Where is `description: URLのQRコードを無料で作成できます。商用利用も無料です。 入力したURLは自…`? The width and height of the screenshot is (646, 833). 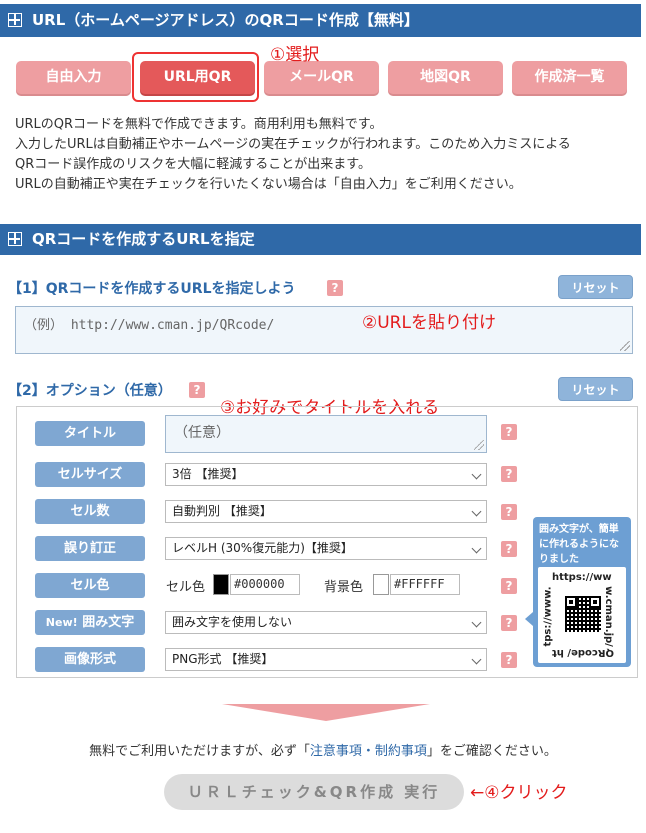
description: URLのQRコードを無料で作成できます。商用利用も無料です。 入力したURLは自… is located at coordinates (325, 155).